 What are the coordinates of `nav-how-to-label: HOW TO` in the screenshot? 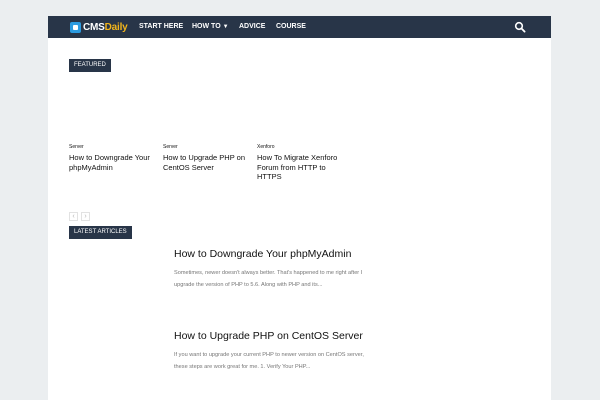 It's located at (206, 26).